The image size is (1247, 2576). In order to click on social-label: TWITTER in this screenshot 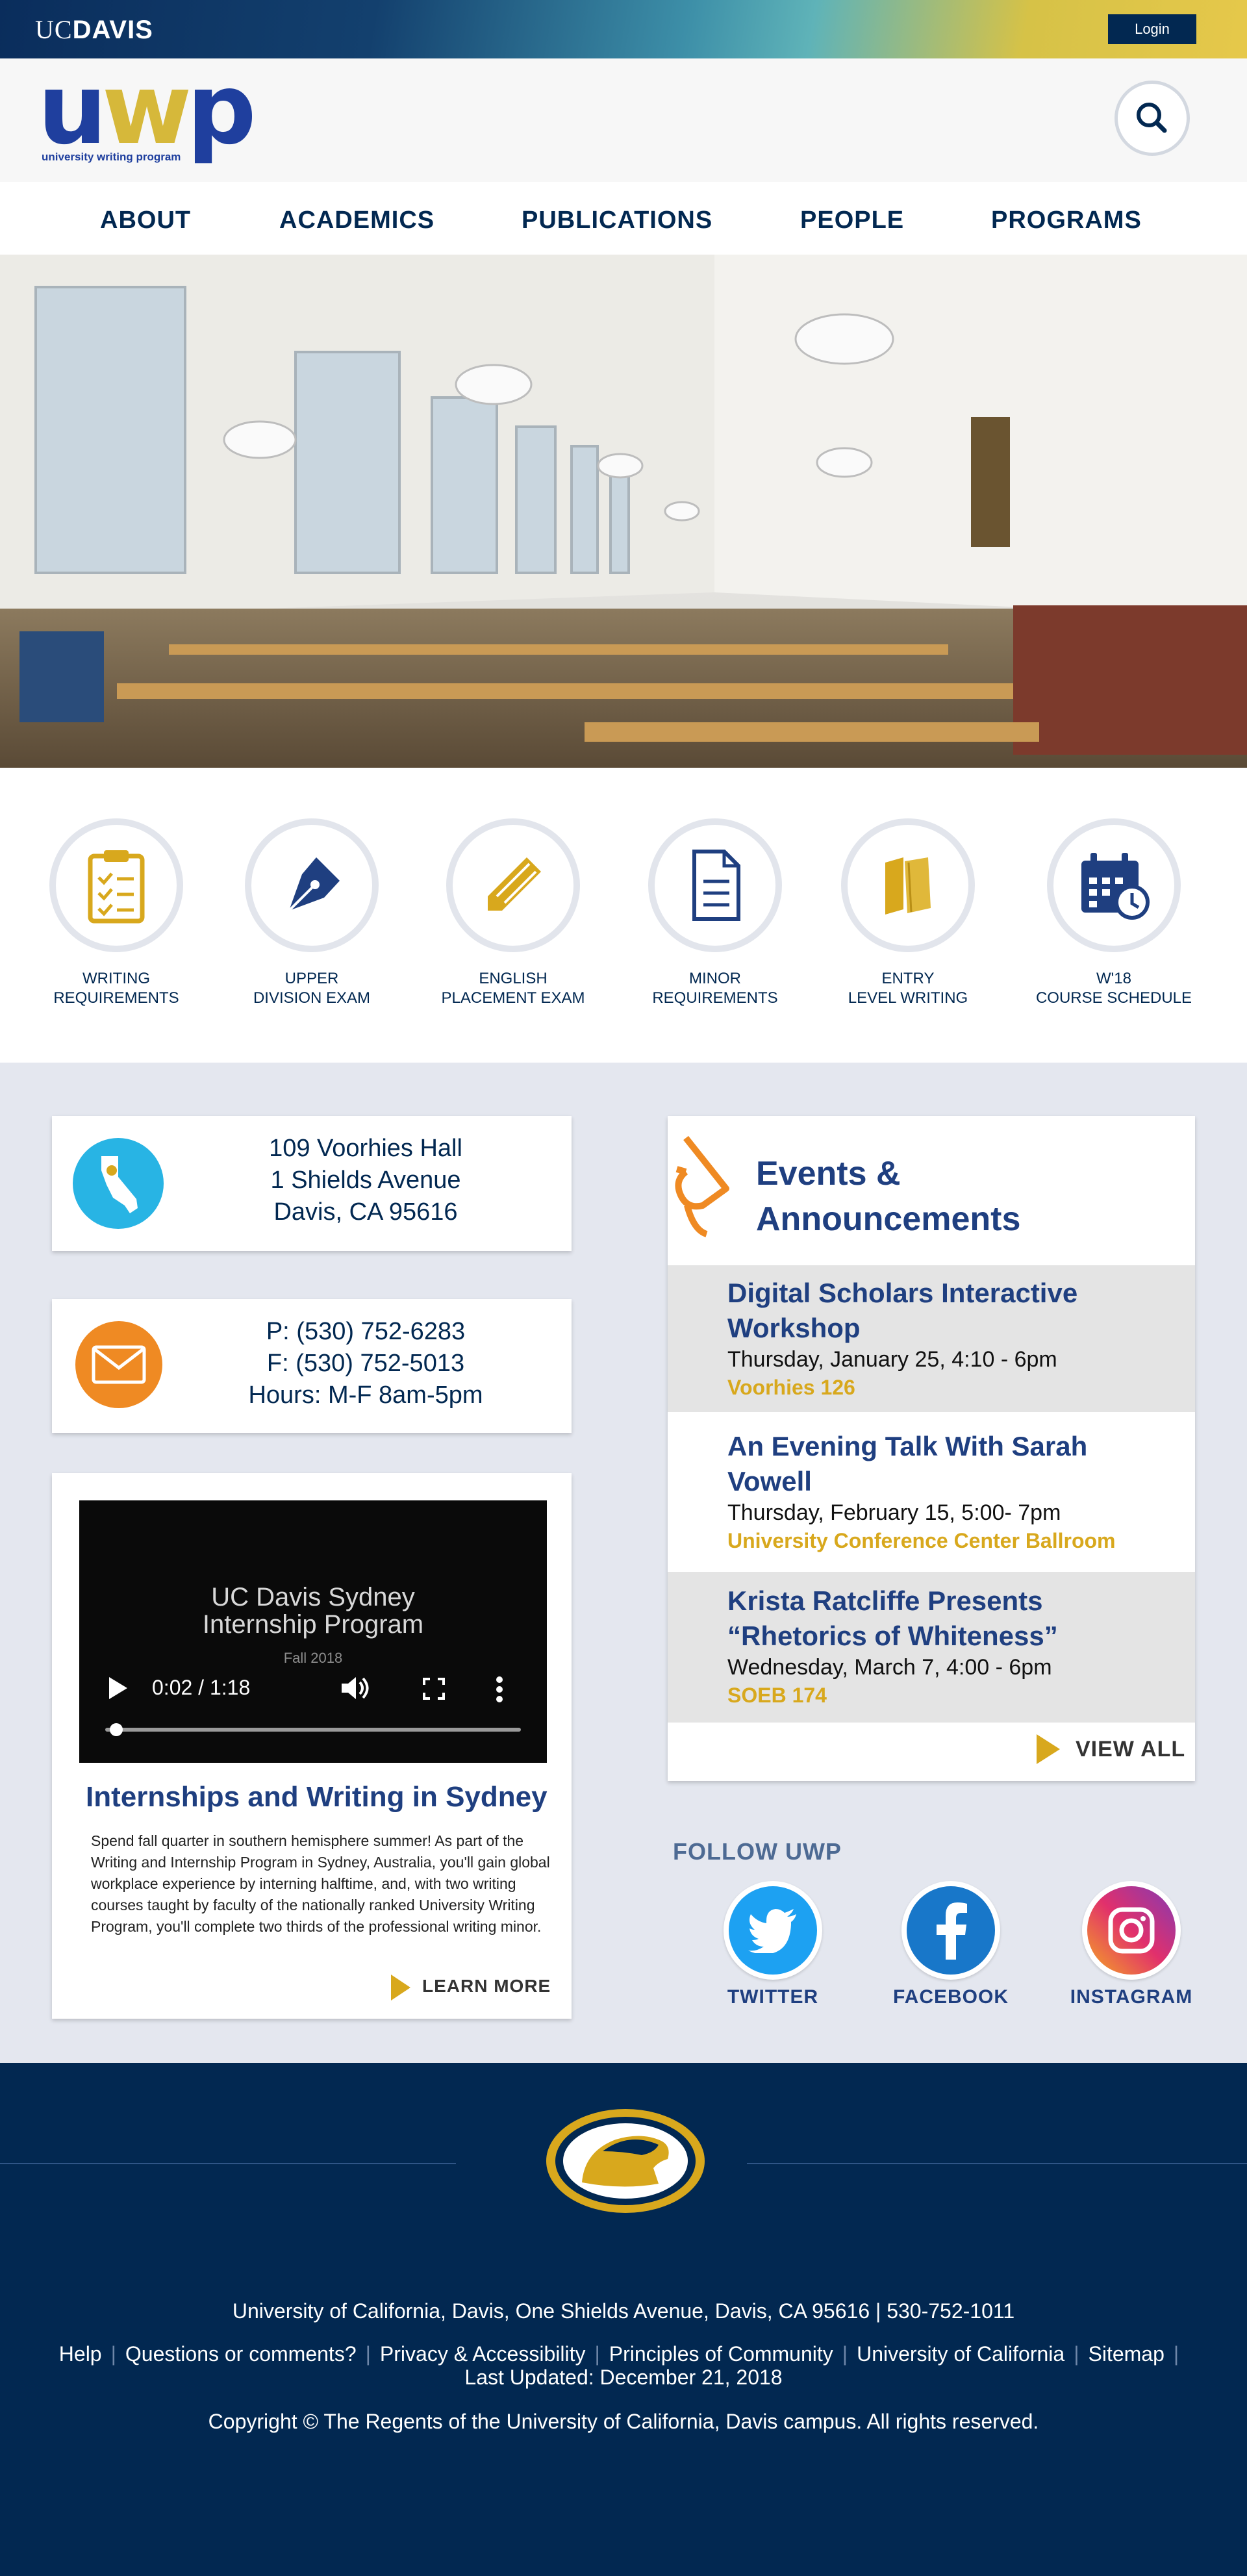, I will do `click(773, 1997)`.